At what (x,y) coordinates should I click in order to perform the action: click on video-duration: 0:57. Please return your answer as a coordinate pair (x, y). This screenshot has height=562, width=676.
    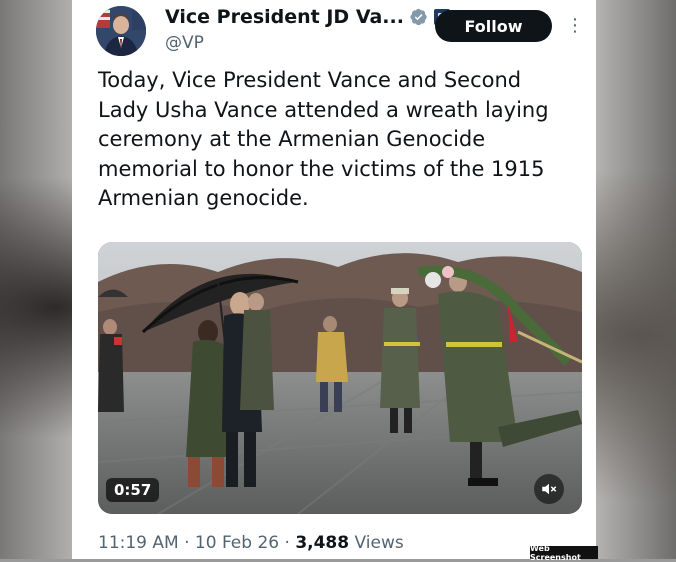
    Looking at the image, I should click on (133, 490).